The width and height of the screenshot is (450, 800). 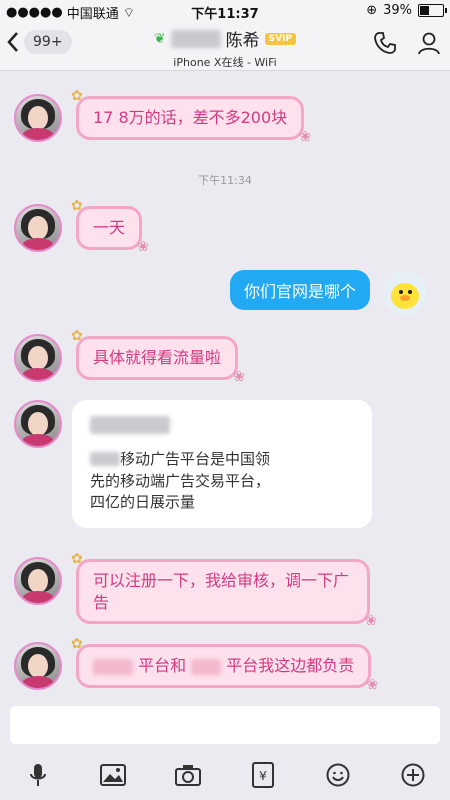 I want to click on message-text: 可以注册一下，我给审核，调一下广告, so click(x=221, y=591).